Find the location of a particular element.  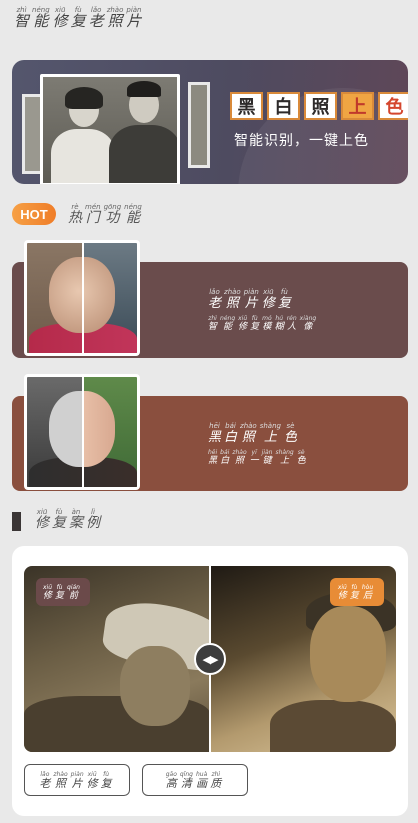

after-tag: xiū 修 fù 复 hòu 后 is located at coordinates (357, 592).